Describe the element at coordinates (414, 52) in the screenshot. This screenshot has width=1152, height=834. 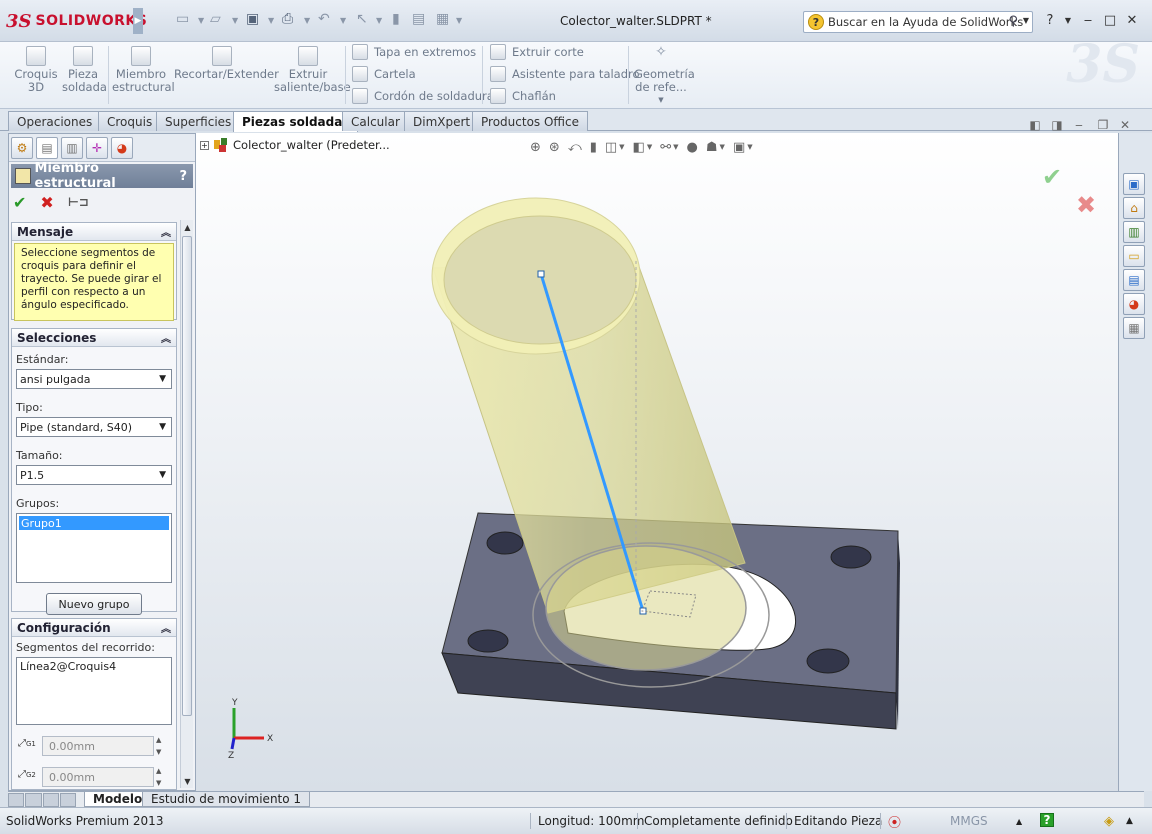
I see `end-cap-button: Tapa en extremos` at that location.